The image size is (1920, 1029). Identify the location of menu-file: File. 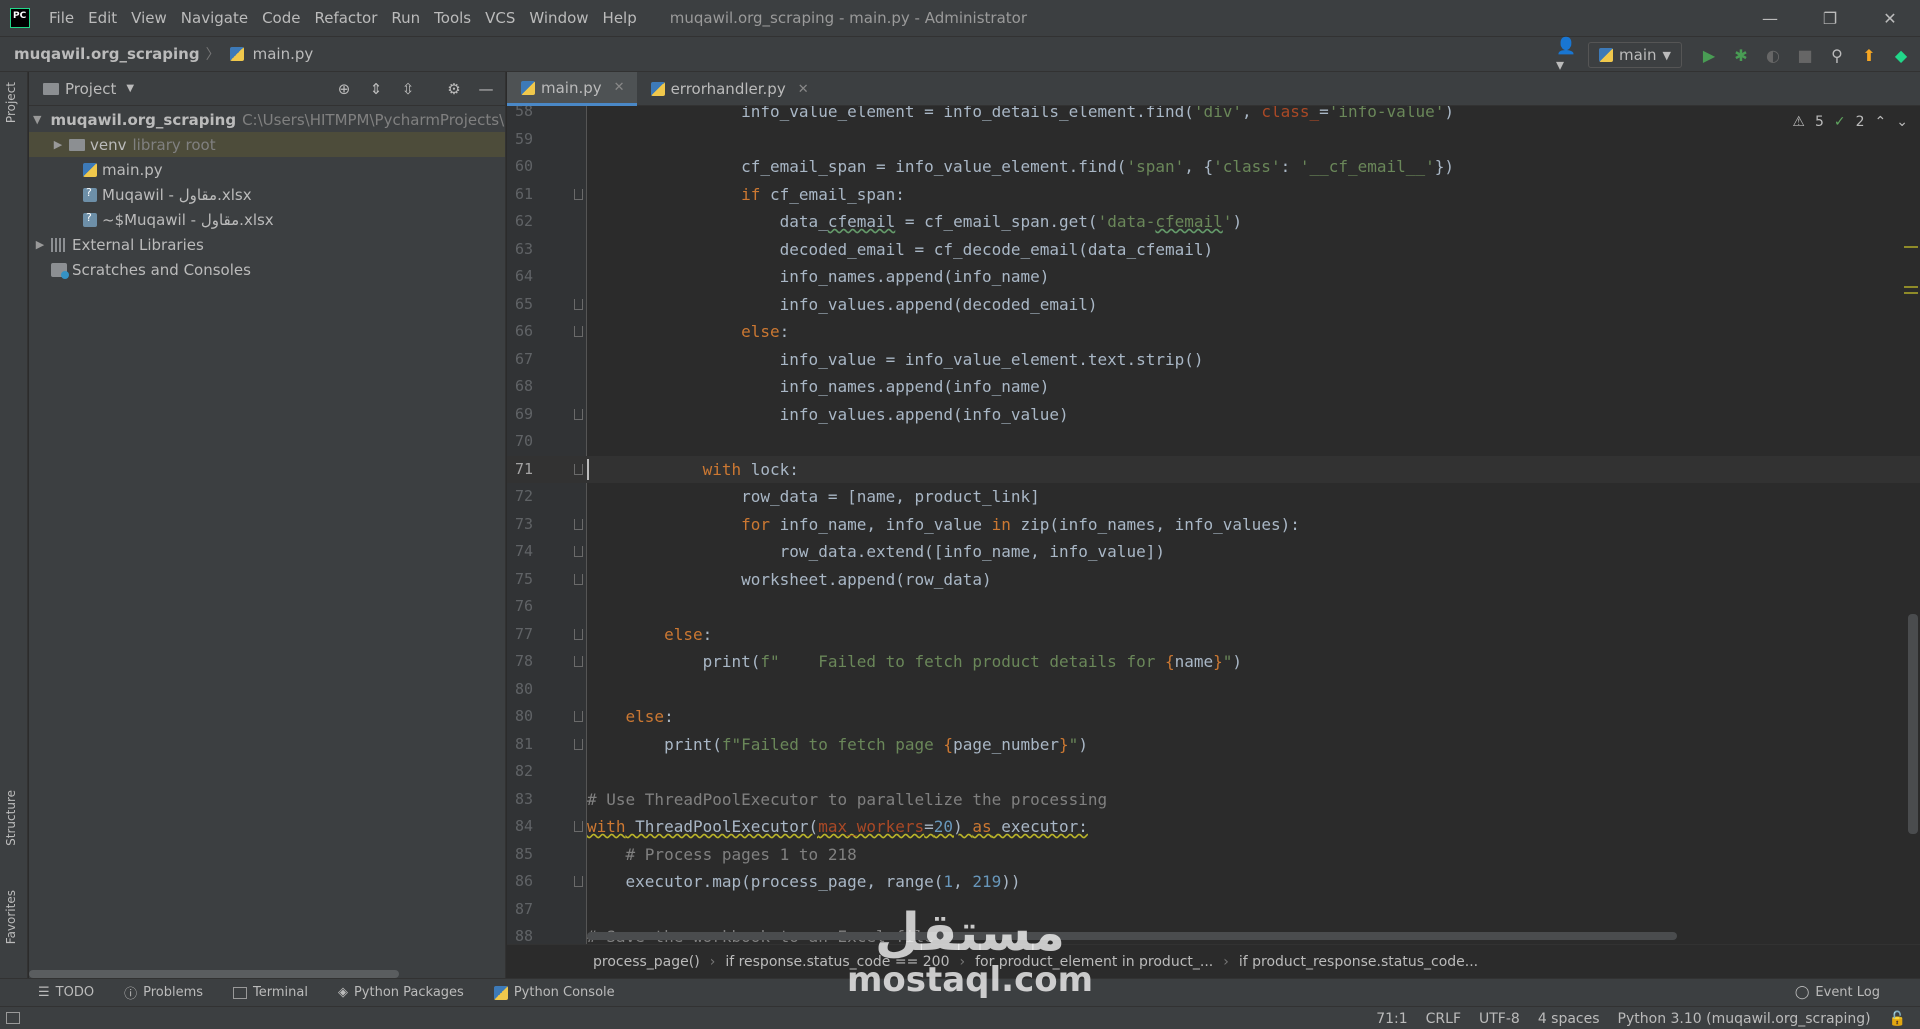
(61, 18).